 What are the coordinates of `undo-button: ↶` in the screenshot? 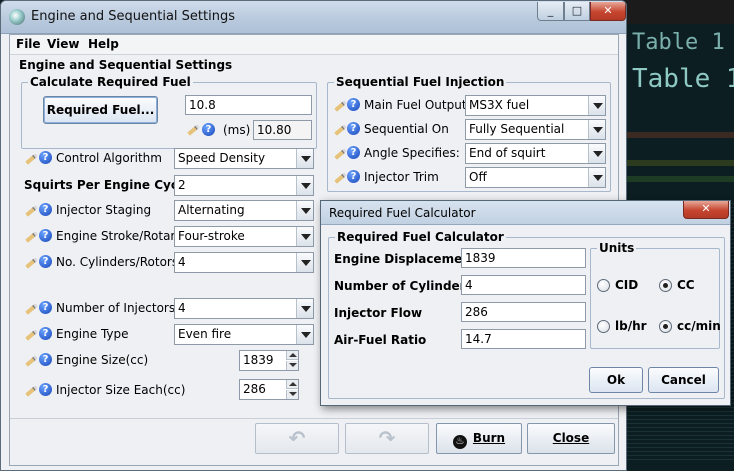 It's located at (297, 438).